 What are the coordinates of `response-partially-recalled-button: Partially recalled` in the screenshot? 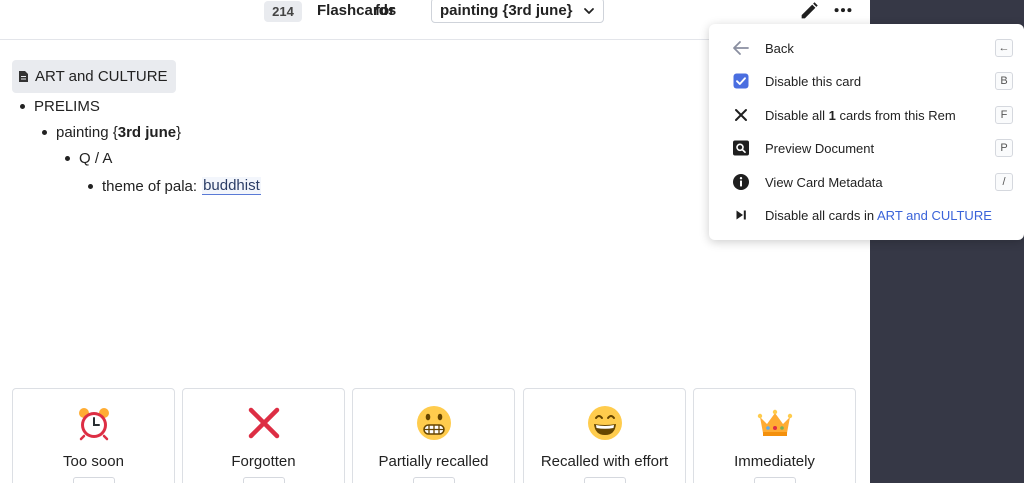 It's located at (433, 435).